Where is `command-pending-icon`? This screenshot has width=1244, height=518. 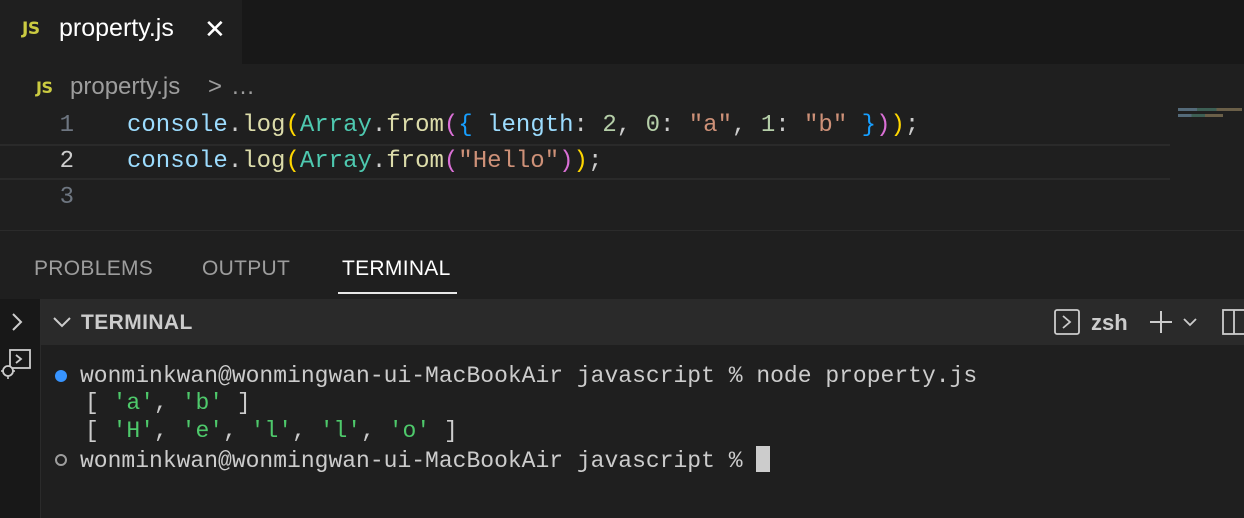
command-pending-icon is located at coordinates (61, 460).